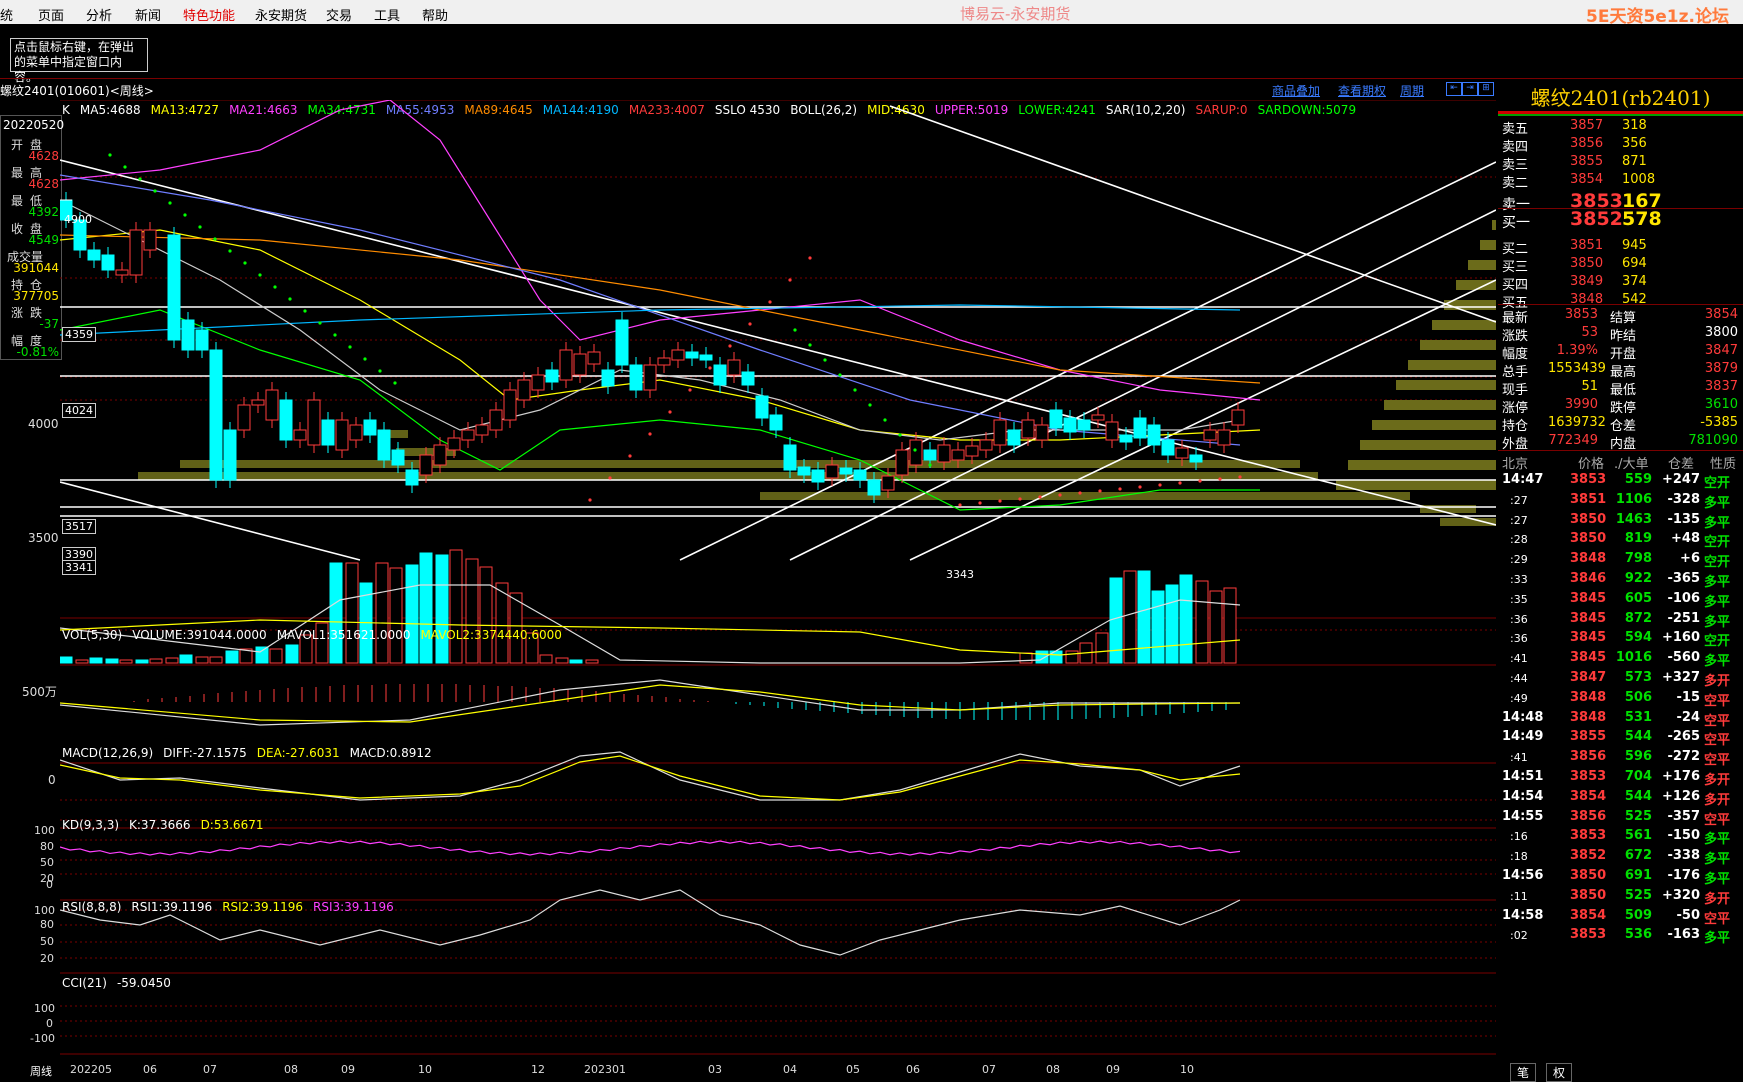 The width and height of the screenshot is (1743, 1082). Describe the element at coordinates (1470, 89) in the screenshot. I see `scroll-right-button: ⇥` at that location.